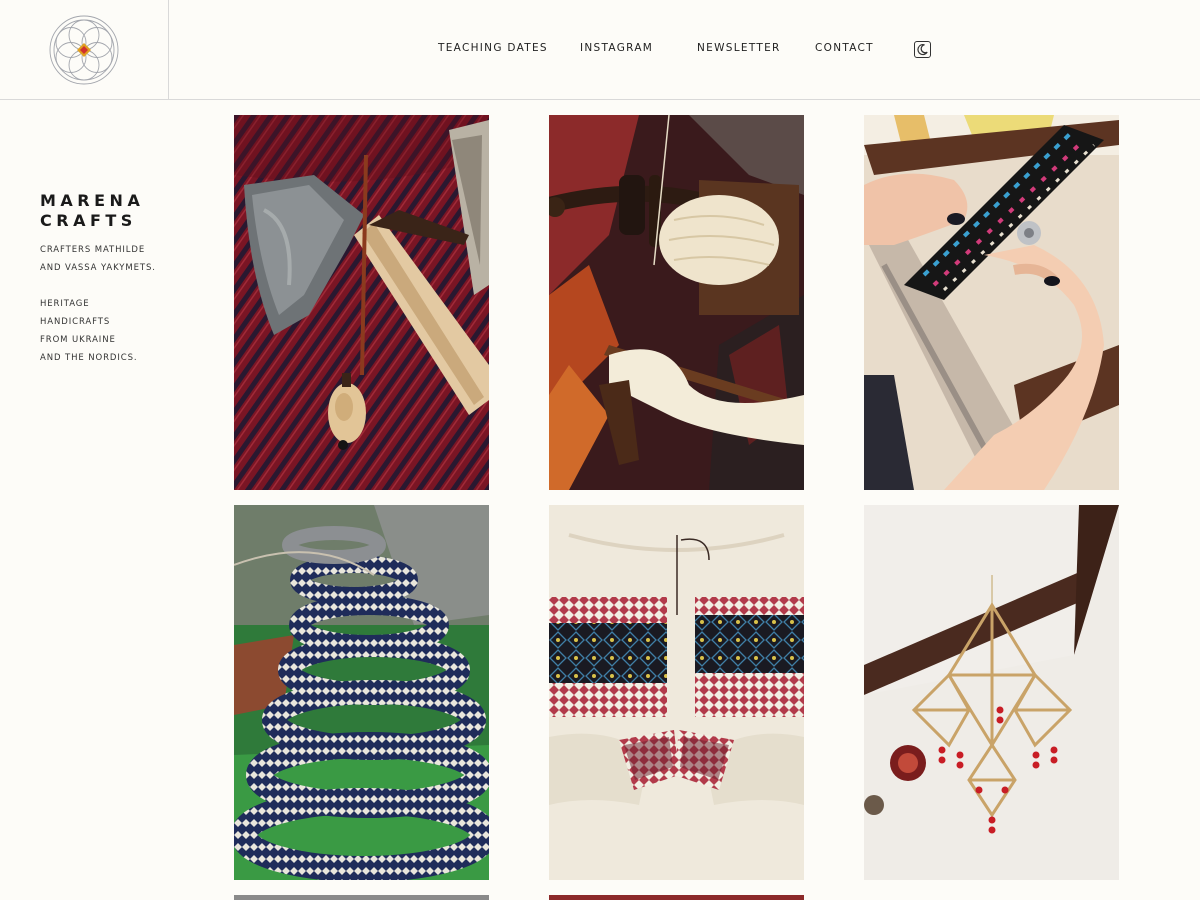 This screenshot has height=900, width=1200. Describe the element at coordinates (361, 302) in the screenshot. I see `gallery-photo-axe-tools` at that location.